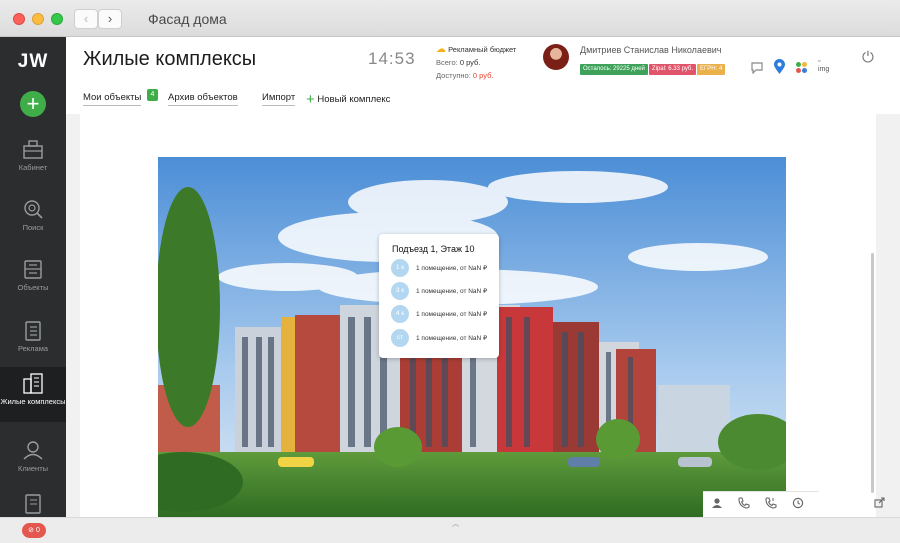 The height and width of the screenshot is (543, 900). I want to click on budget-title: Рекламный бюджет, so click(482, 49).